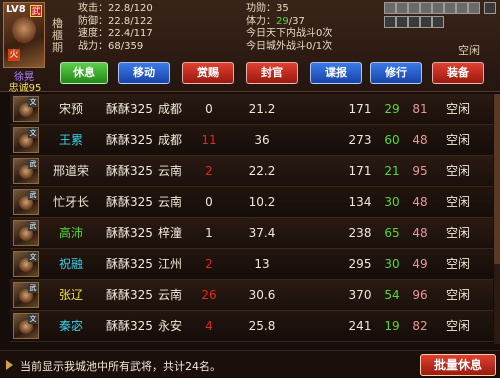 The image size is (500, 378). Describe the element at coordinates (111, 46) in the screenshot. I see `stat-power: 战力：68/359` at that location.